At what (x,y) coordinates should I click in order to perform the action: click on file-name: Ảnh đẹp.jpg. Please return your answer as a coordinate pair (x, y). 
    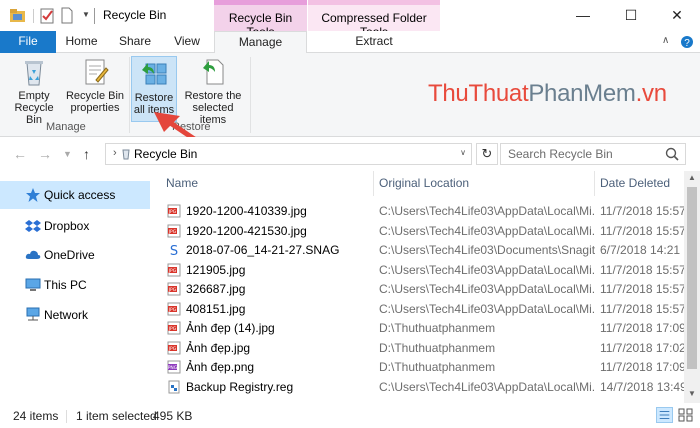
    Looking at the image, I should click on (218, 347).